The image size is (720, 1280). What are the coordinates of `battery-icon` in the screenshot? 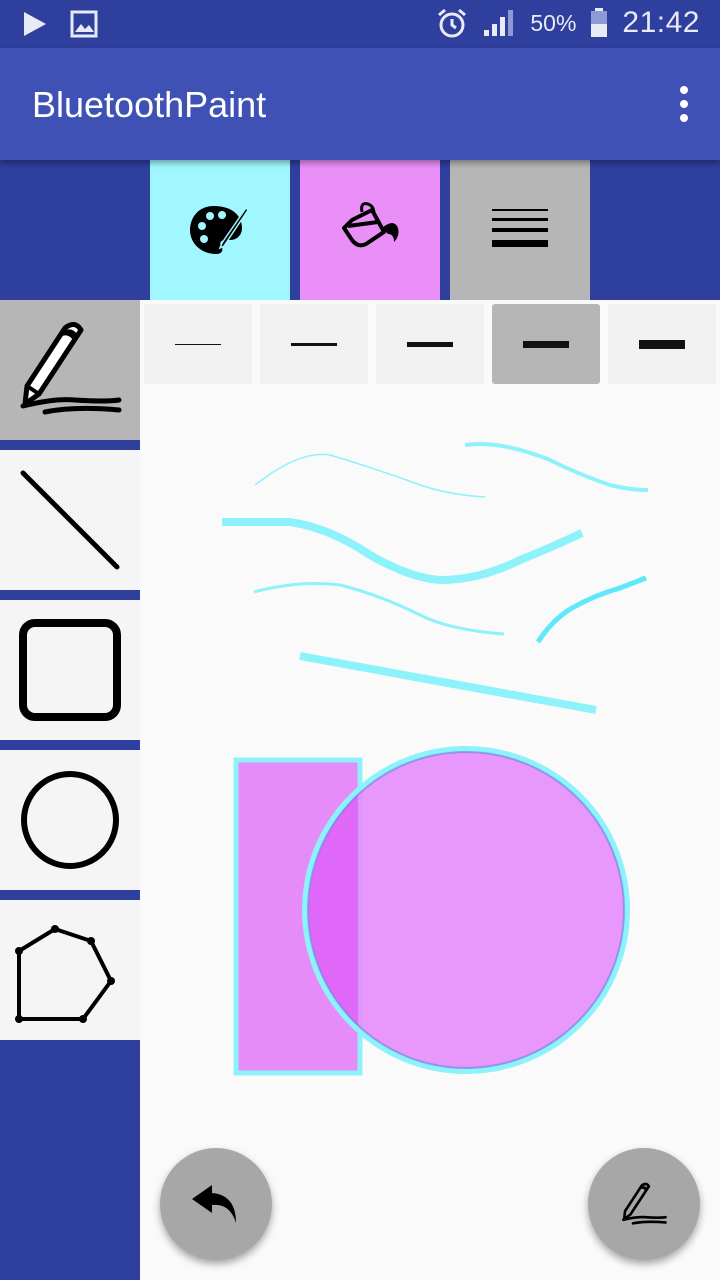 It's located at (599, 22).